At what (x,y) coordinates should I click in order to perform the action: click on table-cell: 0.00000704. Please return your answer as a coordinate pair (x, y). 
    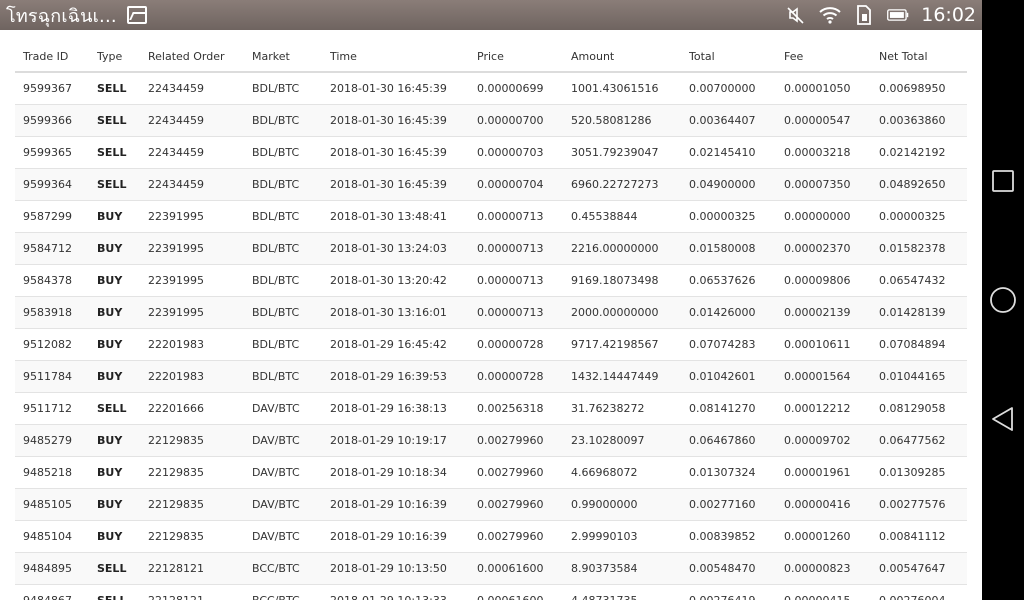
    Looking at the image, I should click on (510, 184).